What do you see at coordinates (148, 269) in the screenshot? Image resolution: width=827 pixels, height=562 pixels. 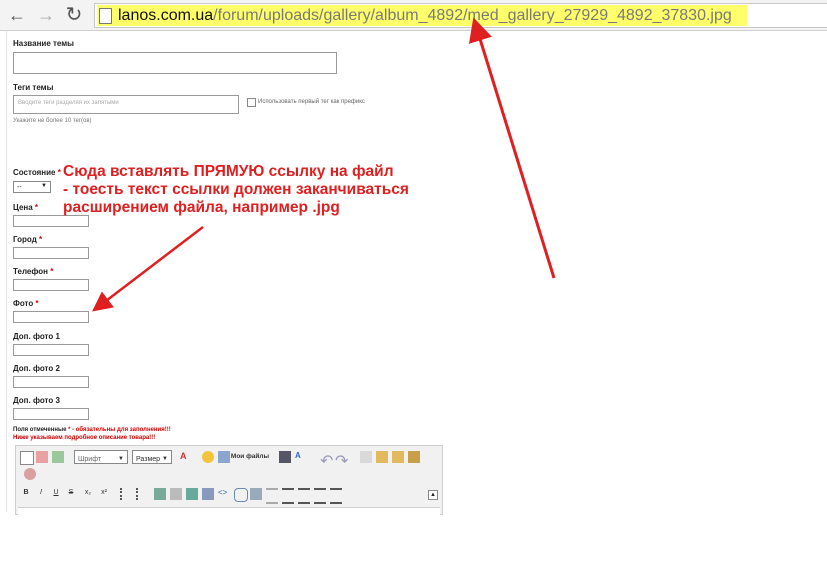 I see `arrow-to-photo-field` at bounding box center [148, 269].